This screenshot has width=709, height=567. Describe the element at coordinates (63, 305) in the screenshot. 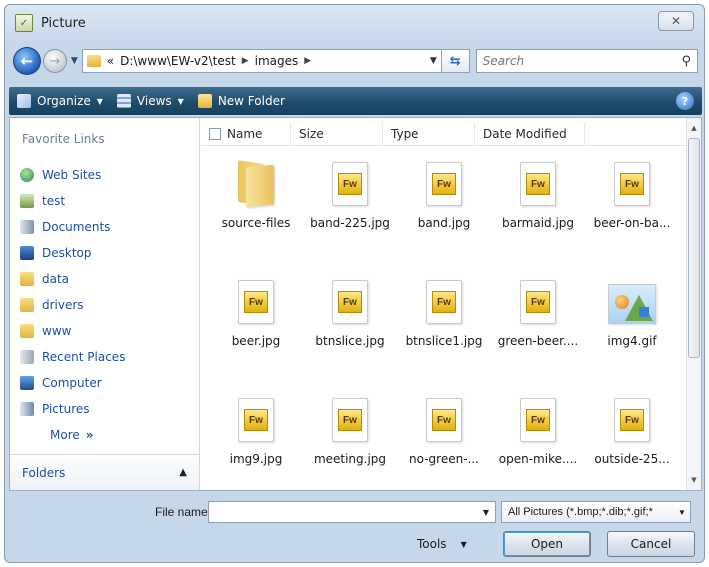

I see `nav-item-label: drivers` at that location.